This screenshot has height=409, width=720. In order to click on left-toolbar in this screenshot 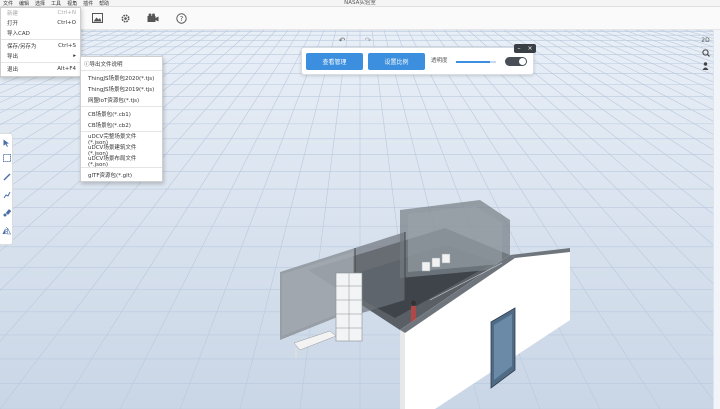, I will do `click(6, 189)`.